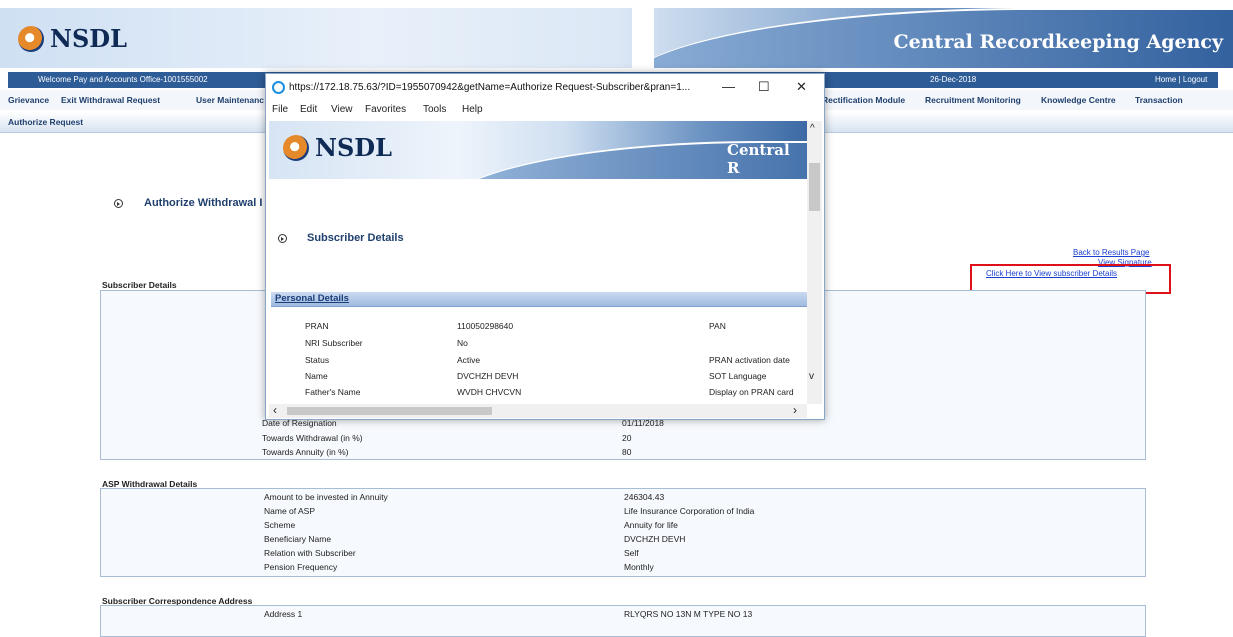 This screenshot has width=1233, height=637. I want to click on field-value: 20, so click(627, 438).